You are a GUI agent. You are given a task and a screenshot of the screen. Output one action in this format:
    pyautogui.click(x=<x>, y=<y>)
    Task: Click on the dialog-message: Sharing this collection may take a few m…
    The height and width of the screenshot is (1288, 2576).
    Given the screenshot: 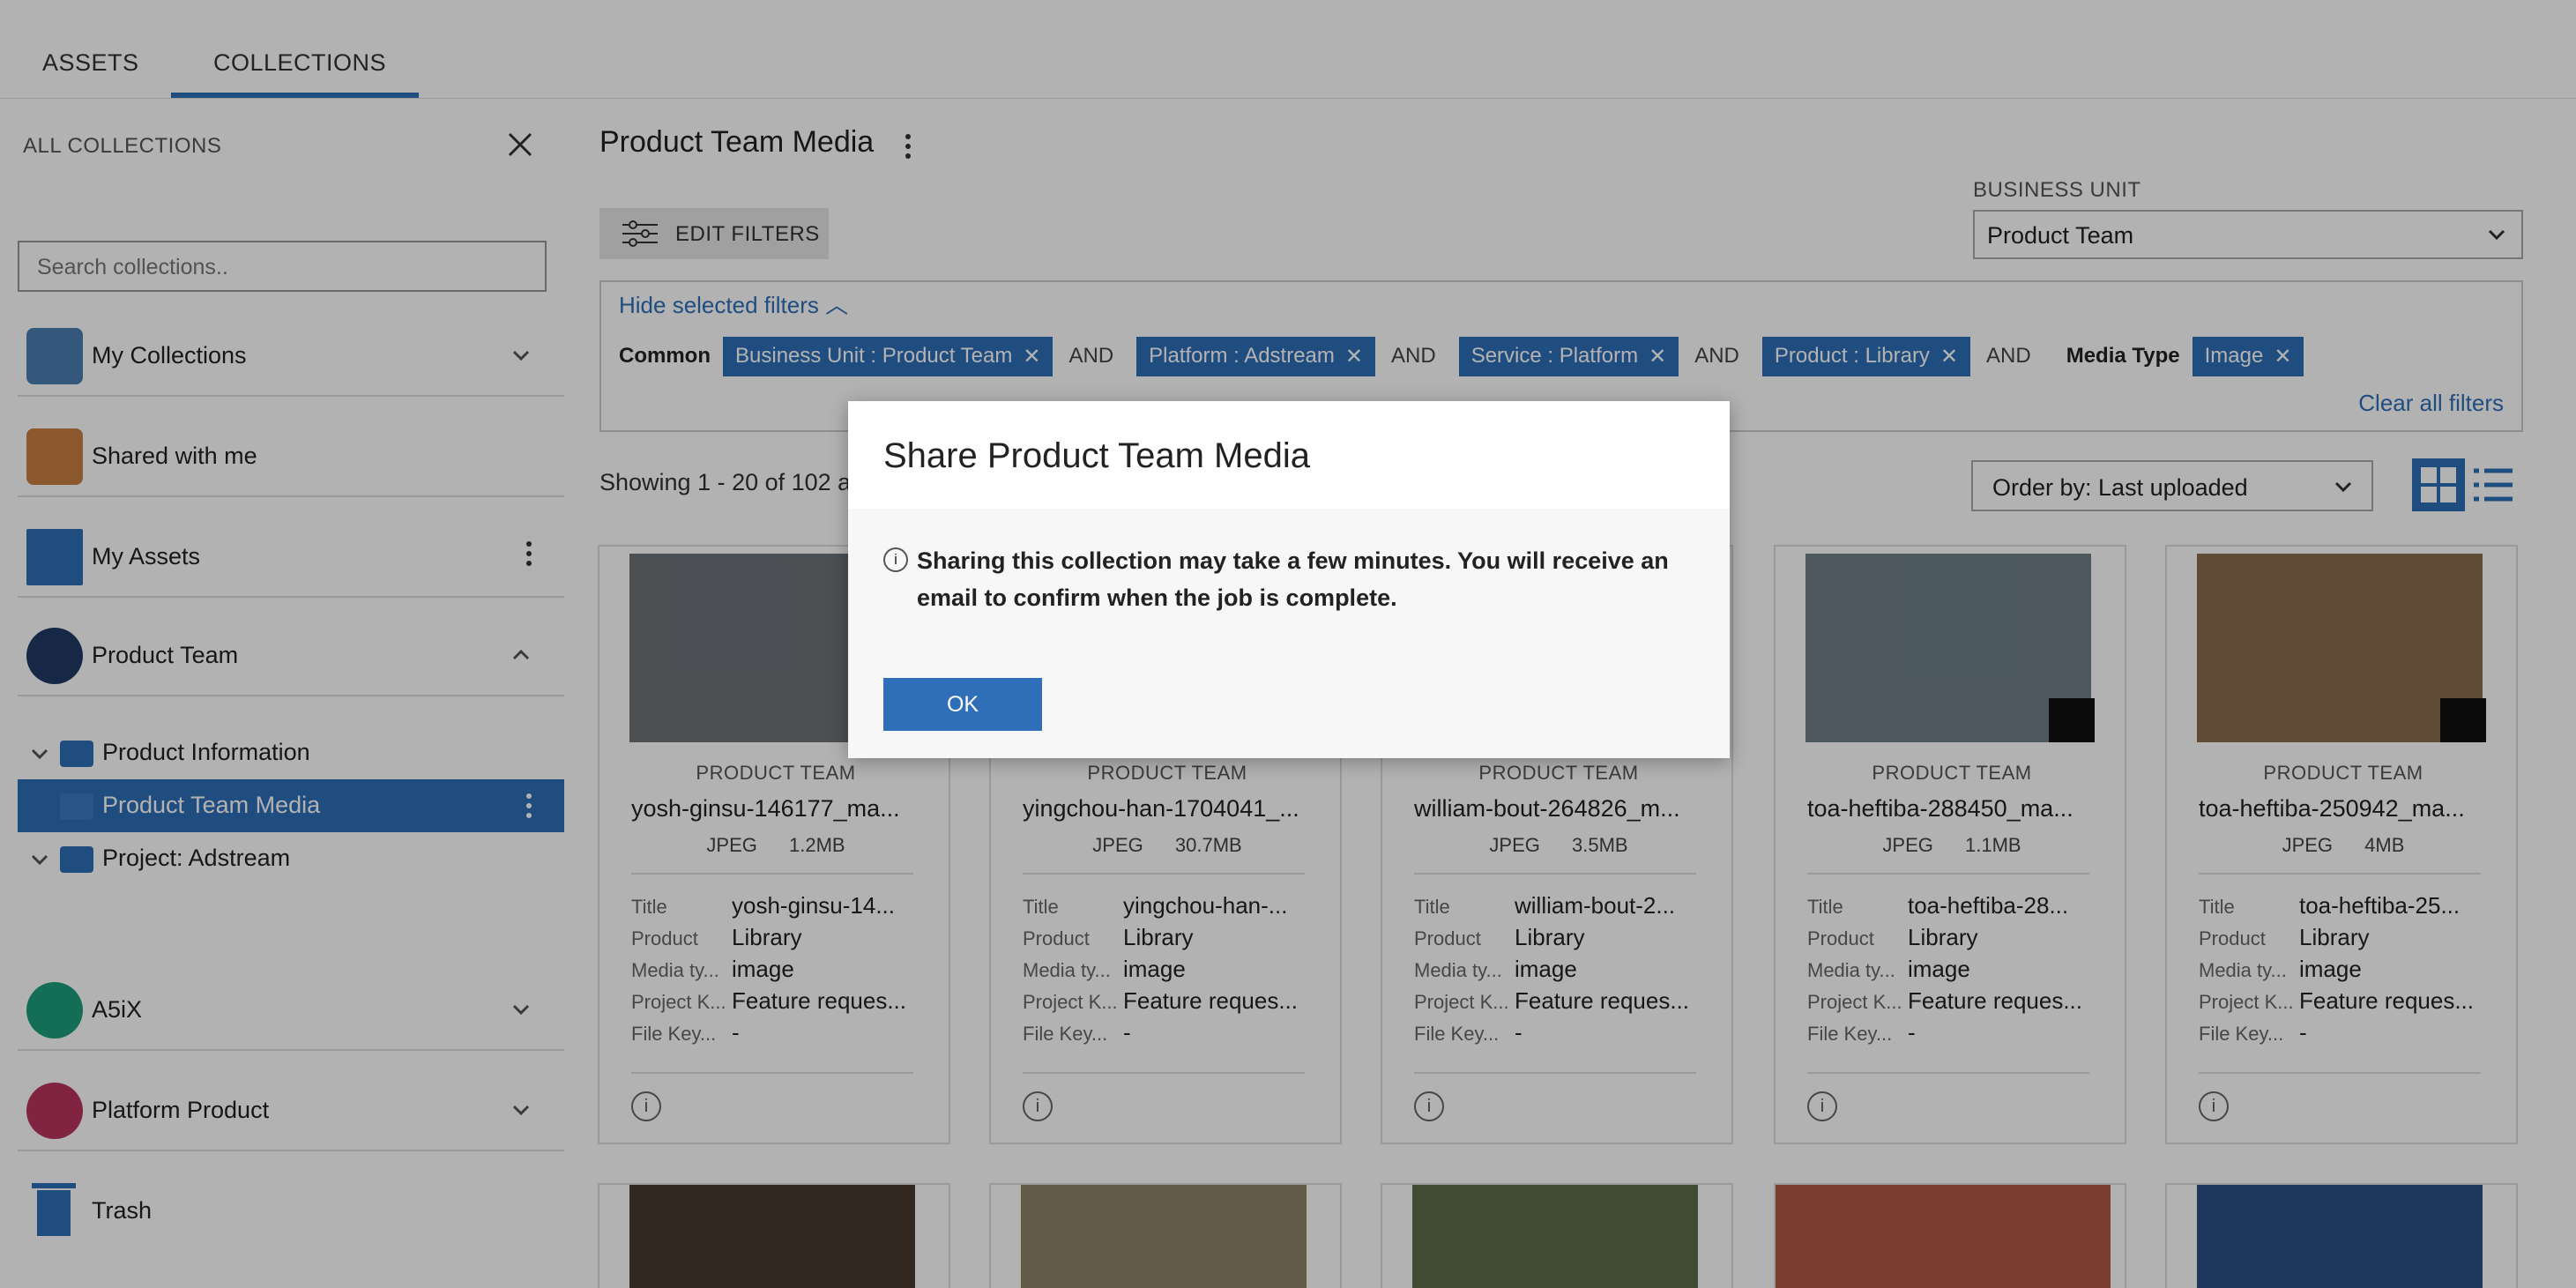 What is the action you would take?
    pyautogui.click(x=1293, y=579)
    